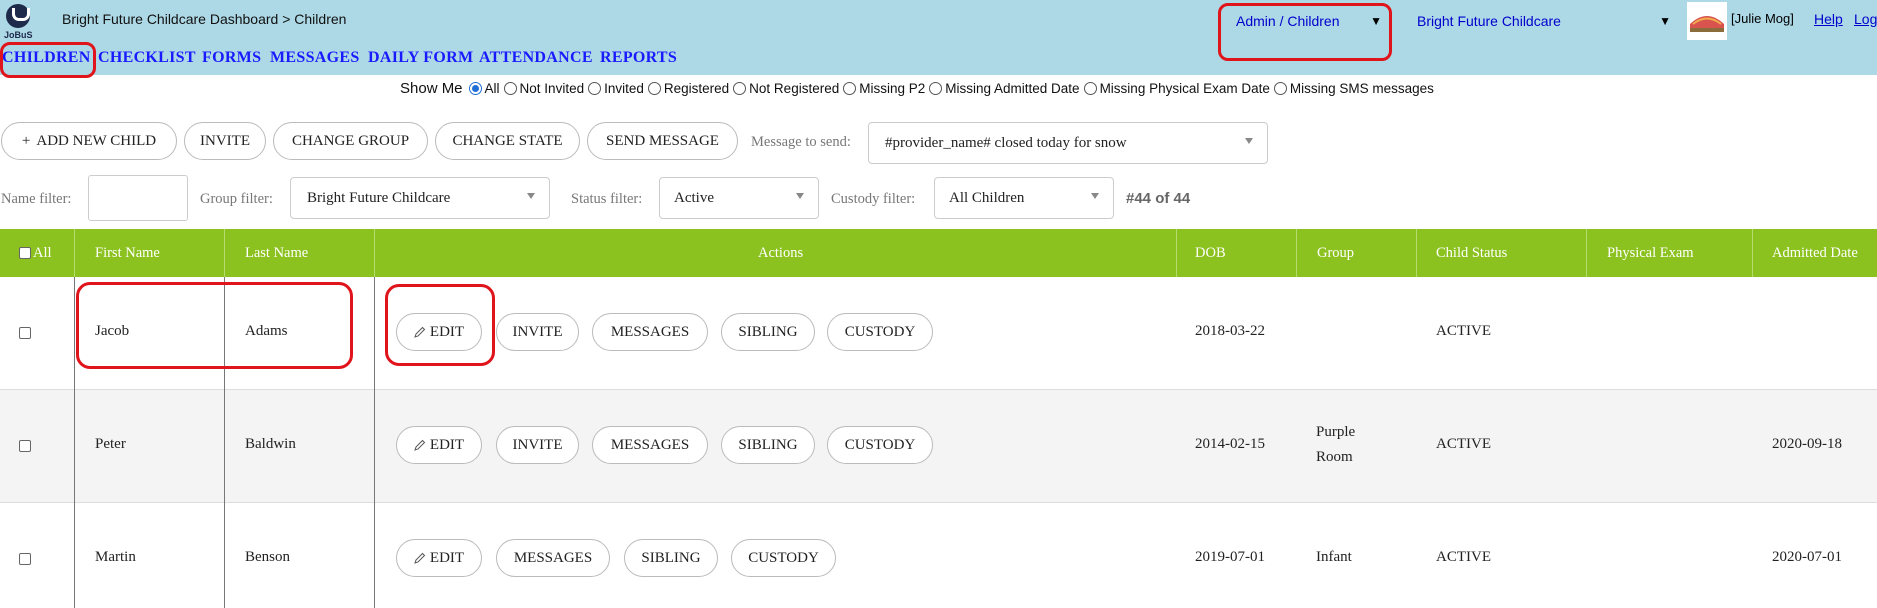 The width and height of the screenshot is (1877, 608). Describe the element at coordinates (89, 141) in the screenshot. I see `add-new-child-button: + ADD NEW CHILD` at that location.